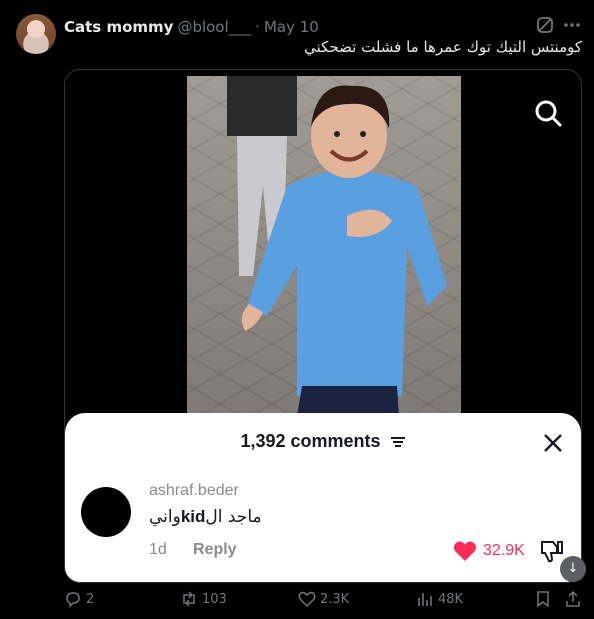 The width and height of the screenshot is (594, 619). Describe the element at coordinates (451, 599) in the screenshot. I see `views-count: 48K` at that location.